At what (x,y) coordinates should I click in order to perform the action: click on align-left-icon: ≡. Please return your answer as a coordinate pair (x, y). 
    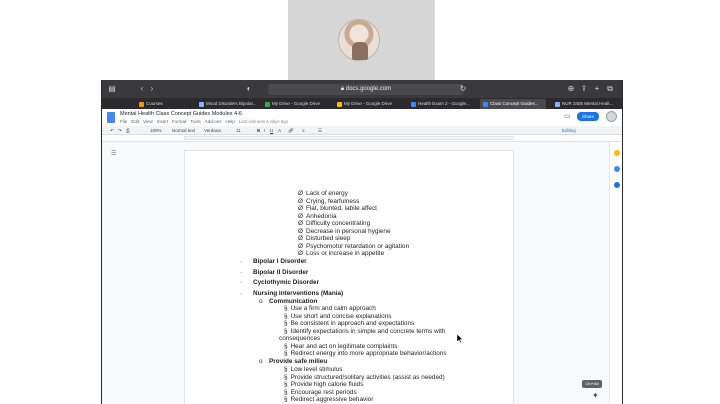
    Looking at the image, I should click on (303, 130).